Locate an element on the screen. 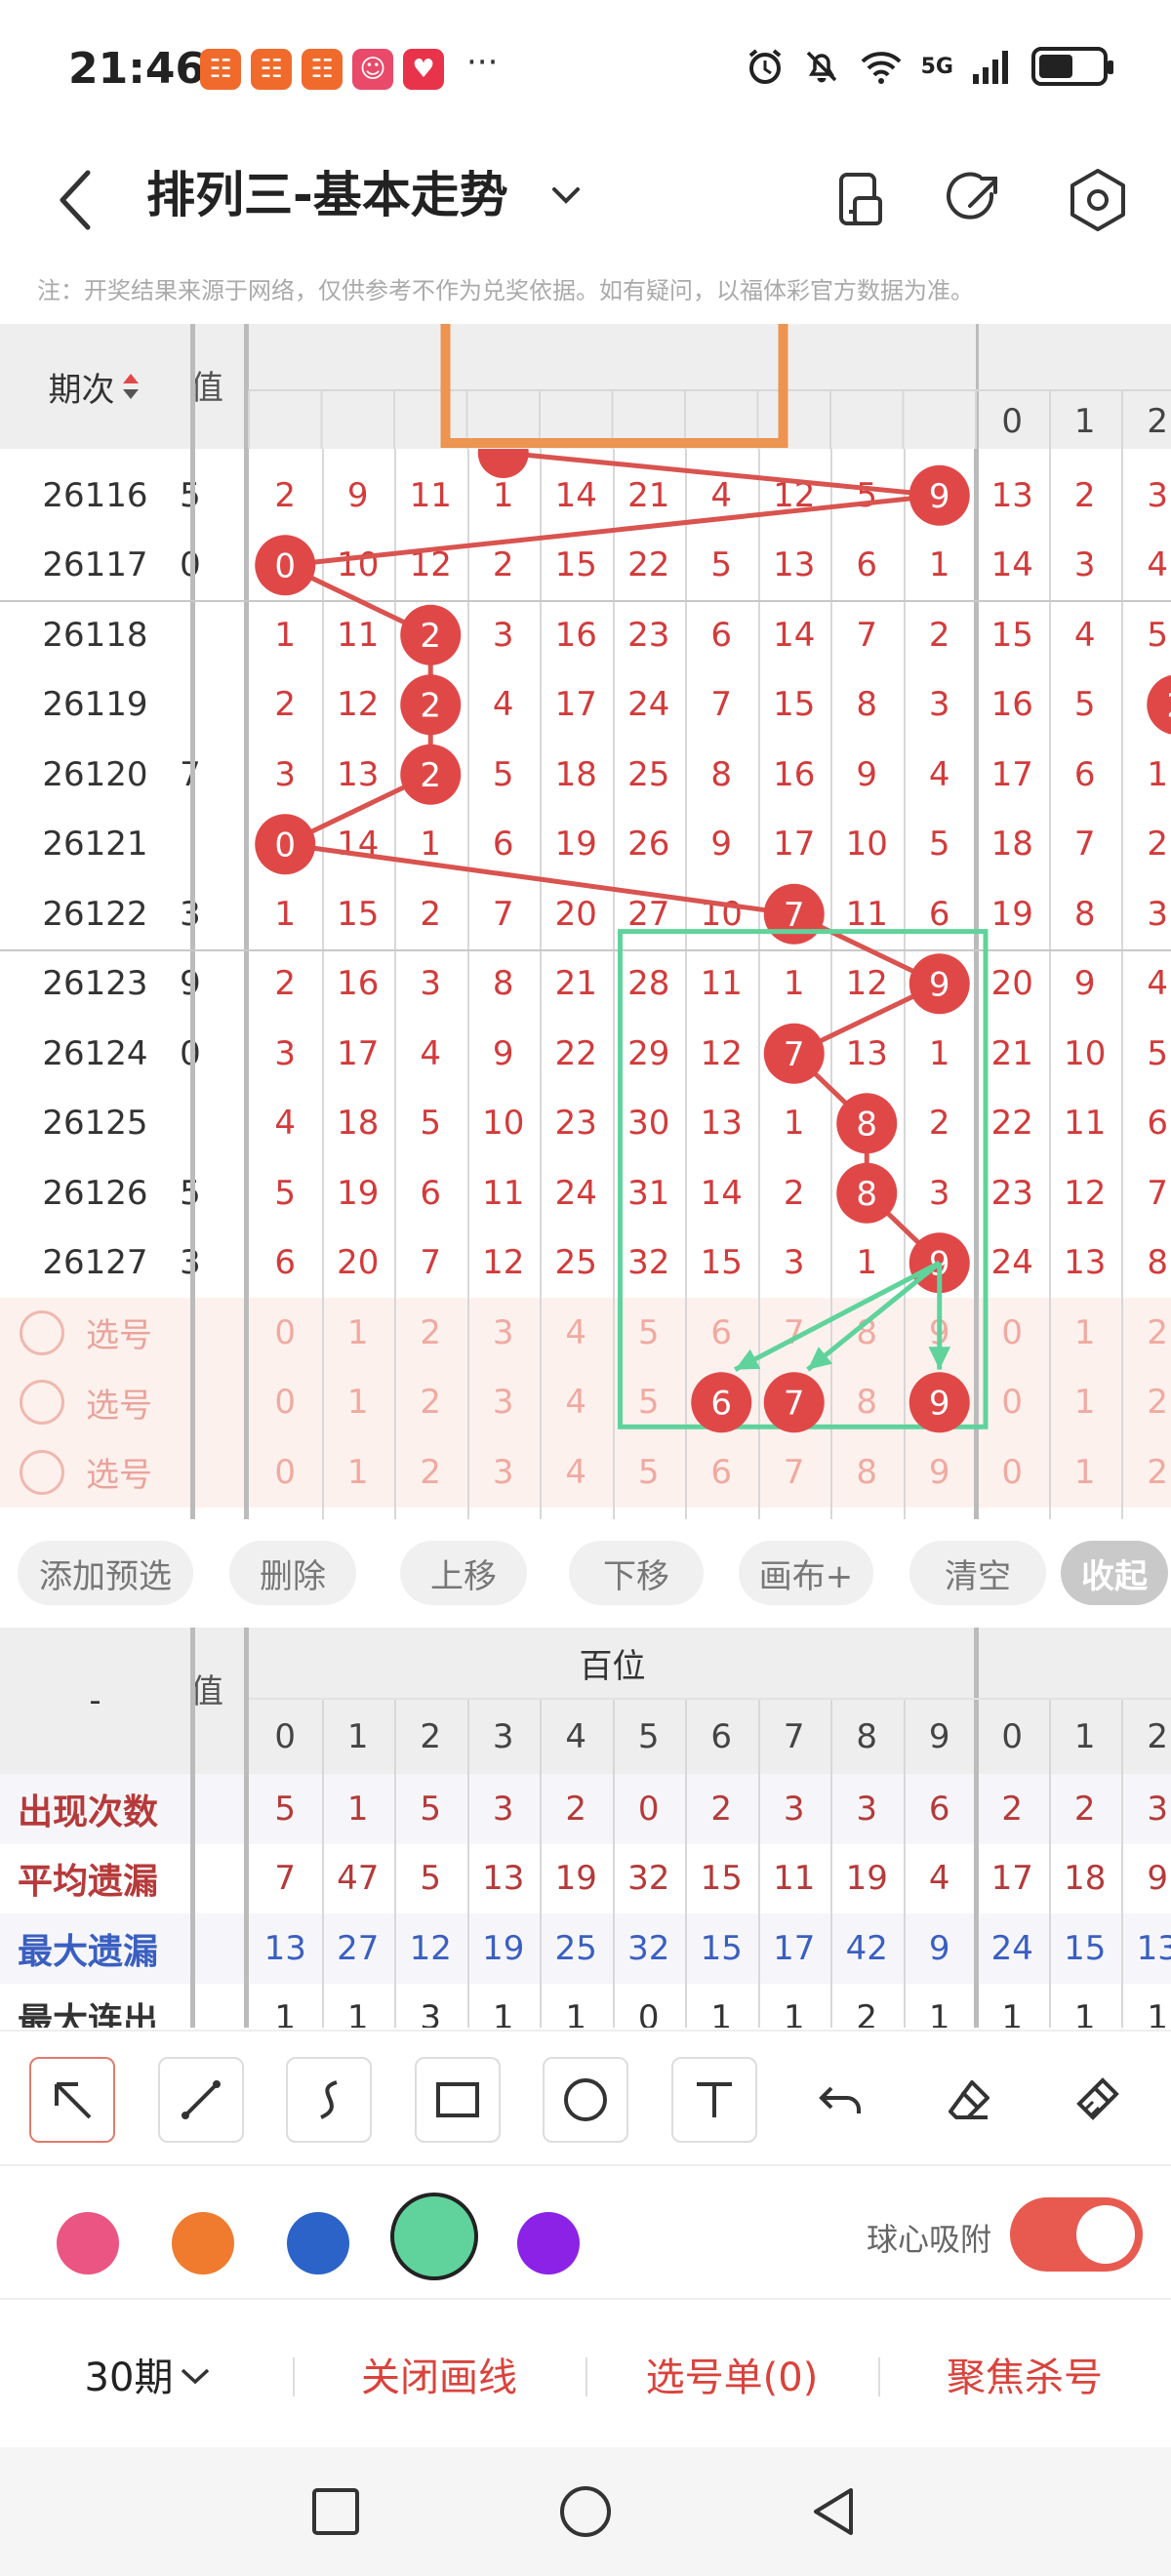  stats-cell: 15 is located at coordinates (721, 1948).